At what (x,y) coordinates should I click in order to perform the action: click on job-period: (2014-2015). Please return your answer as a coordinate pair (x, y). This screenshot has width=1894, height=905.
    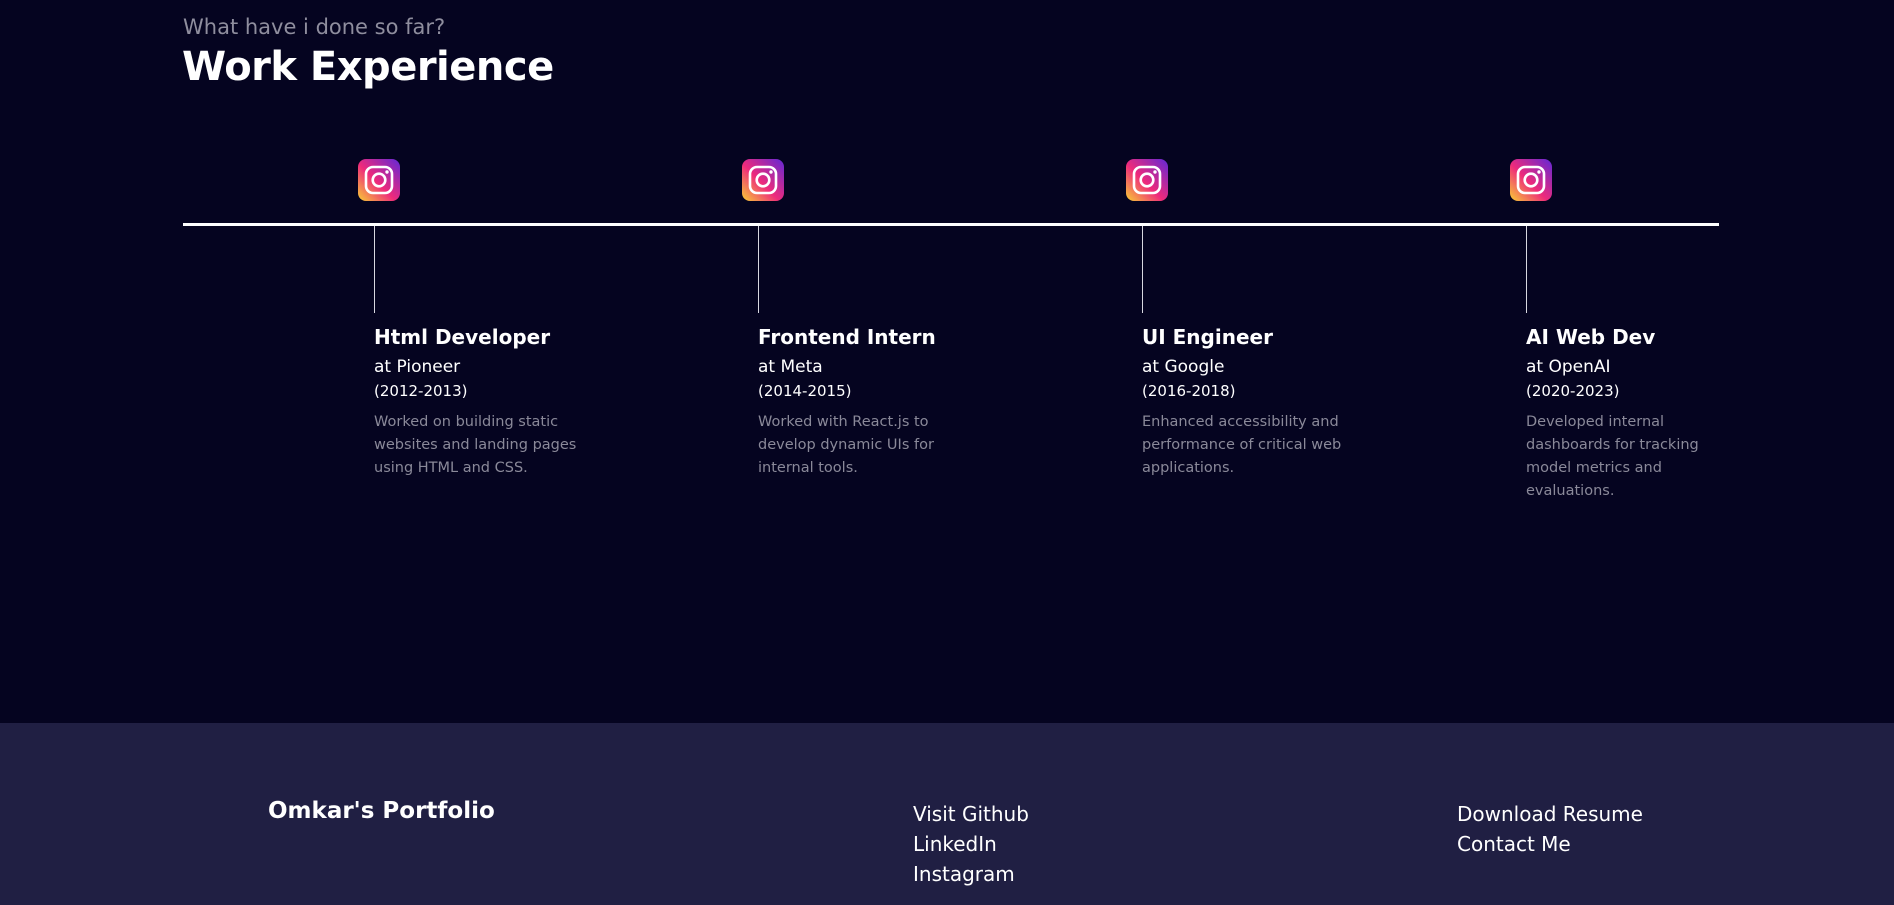
    Looking at the image, I should click on (805, 391).